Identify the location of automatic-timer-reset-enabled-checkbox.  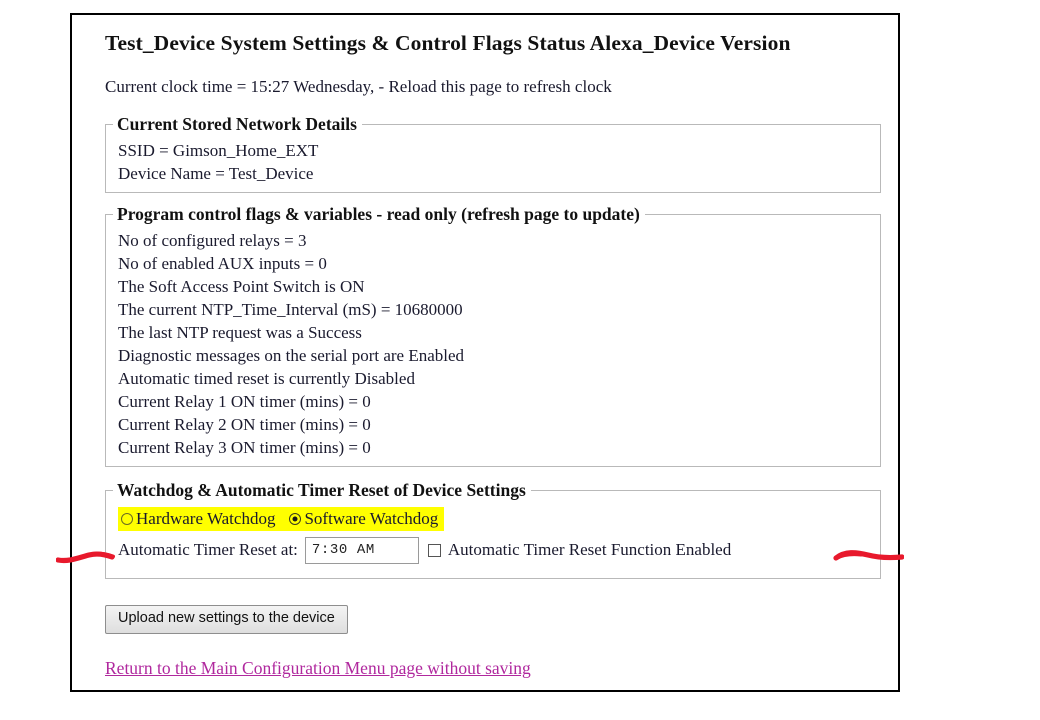
(434, 550).